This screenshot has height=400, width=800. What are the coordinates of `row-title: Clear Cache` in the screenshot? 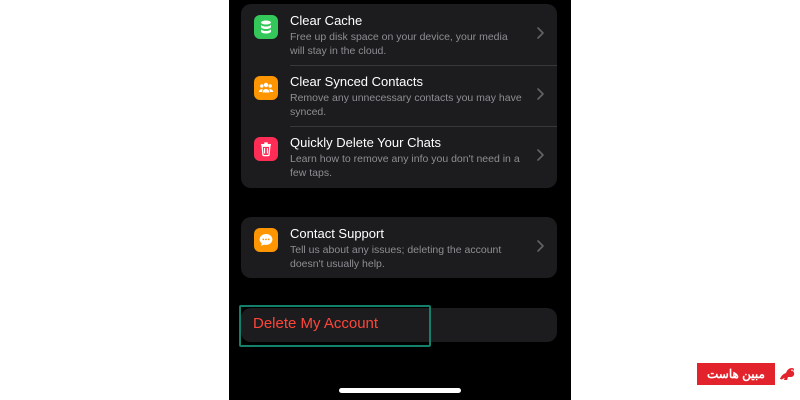 It's located at (326, 20).